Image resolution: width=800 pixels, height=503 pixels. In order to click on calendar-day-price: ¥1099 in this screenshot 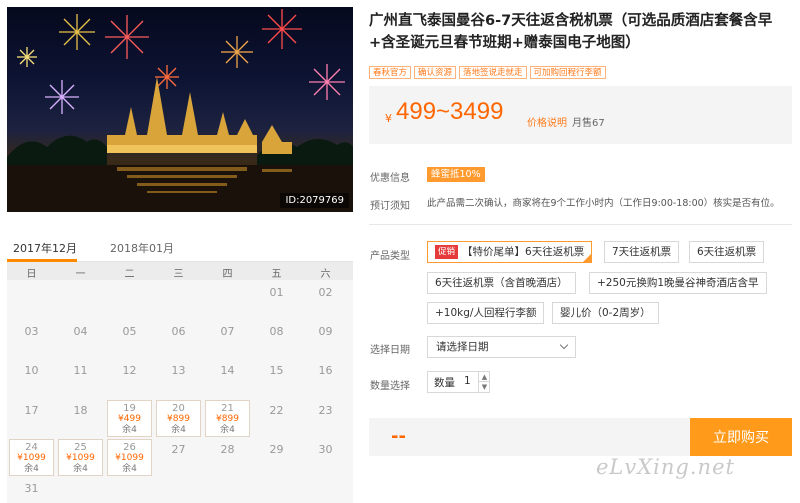, I will do `click(31, 457)`.